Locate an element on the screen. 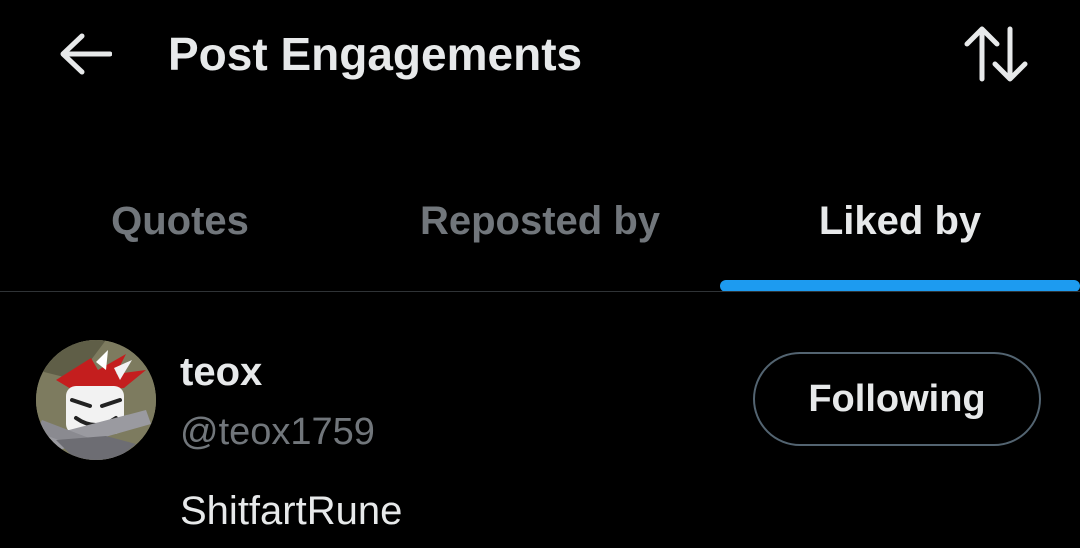 The width and height of the screenshot is (1080, 548). tab-reposted-by: Reposted by is located at coordinates (540, 225).